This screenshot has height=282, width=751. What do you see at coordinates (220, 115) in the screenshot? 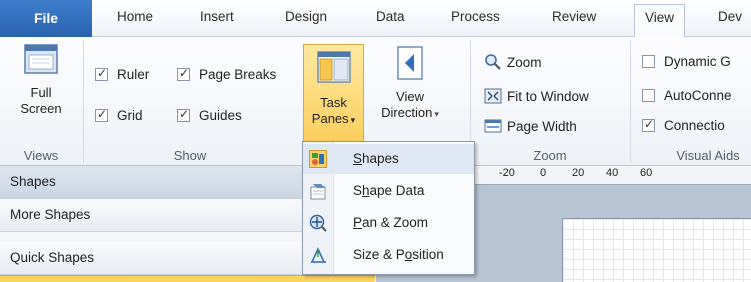
I see `guides-label: Guides` at bounding box center [220, 115].